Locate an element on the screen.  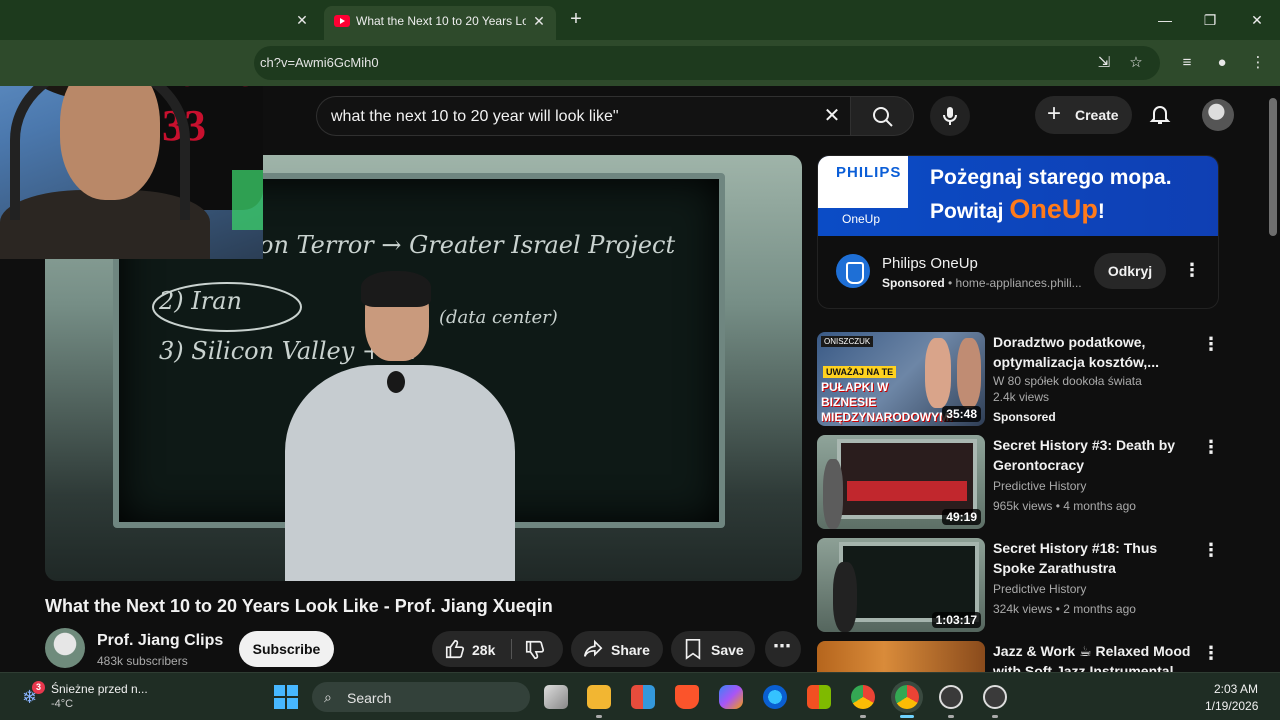
create-label: Create is located at coordinates (1097, 115).